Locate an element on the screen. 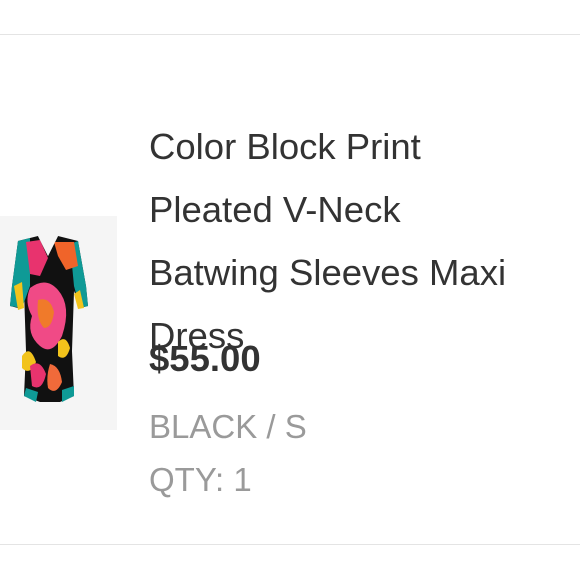 The image size is (580, 580). product-title-line-2: Pleated V-Neck is located at coordinates (275, 209).